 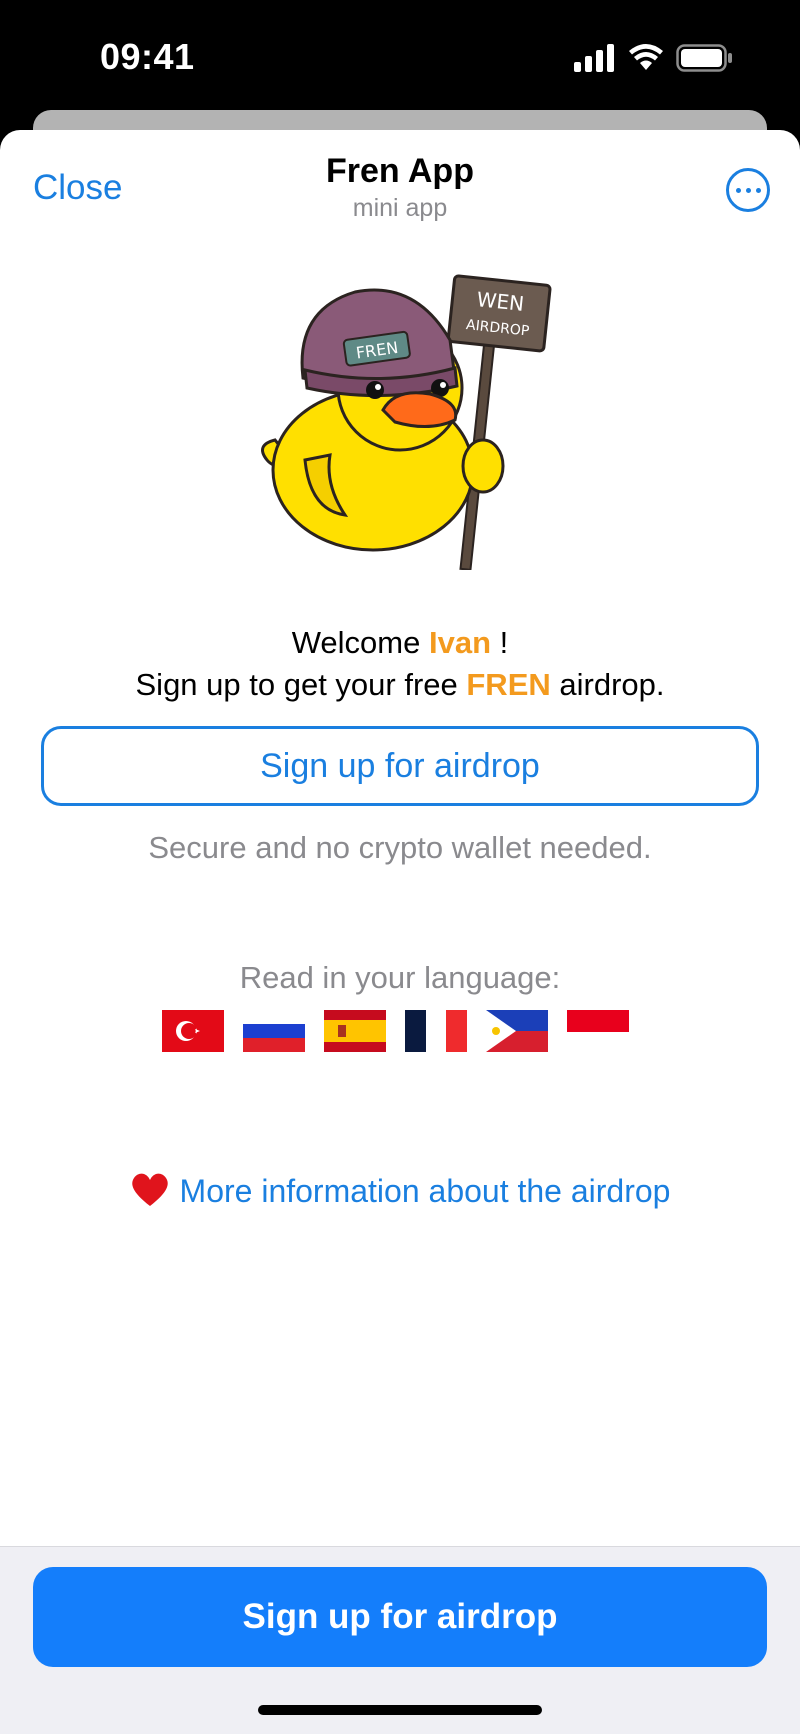 I want to click on duck-mascot-illustration: WEN AIRDROP FREN, so click(x=406, y=422).